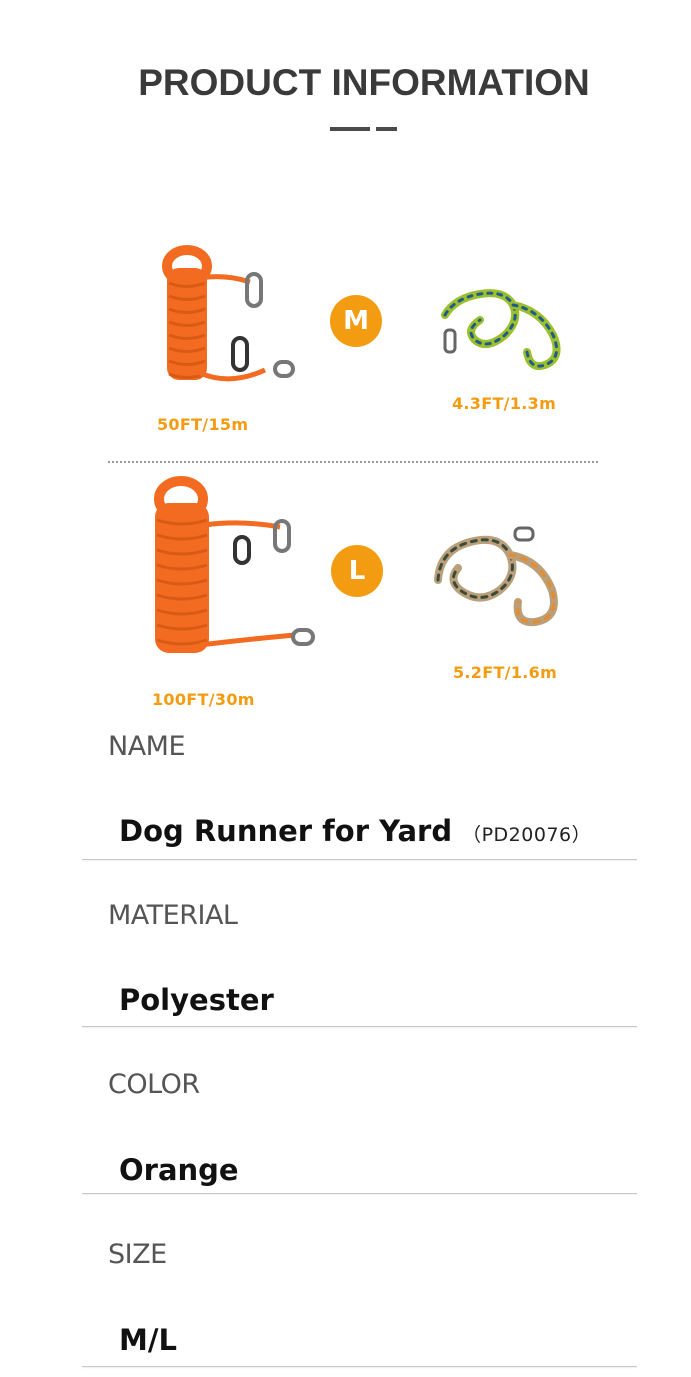  What do you see at coordinates (356, 321) in the screenshot?
I see `size-badge-m: M` at bounding box center [356, 321].